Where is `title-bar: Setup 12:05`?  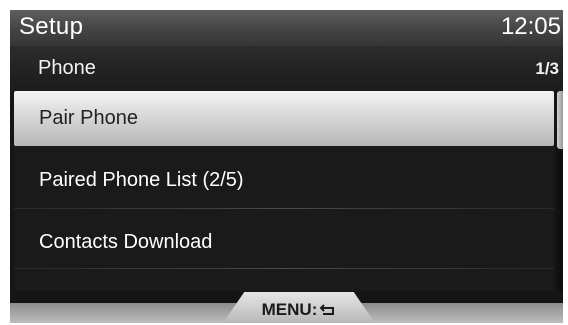
title-bar: Setup 12:05 is located at coordinates (286, 28).